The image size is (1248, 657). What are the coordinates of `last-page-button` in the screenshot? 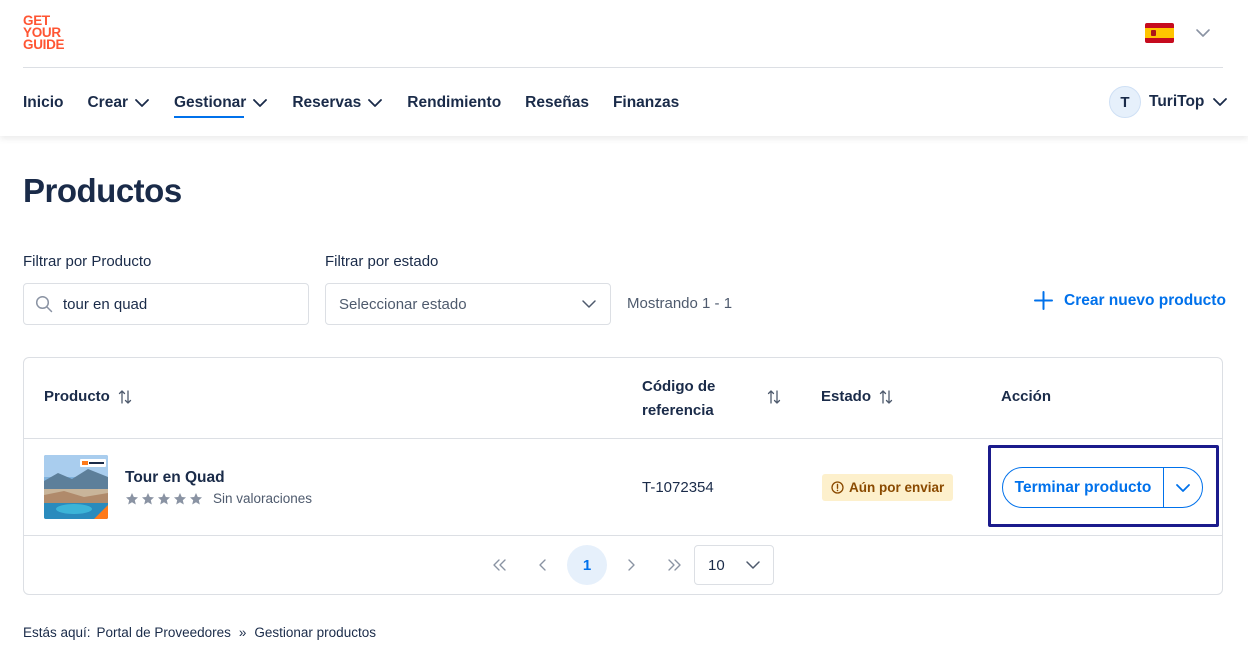 It's located at (675, 565).